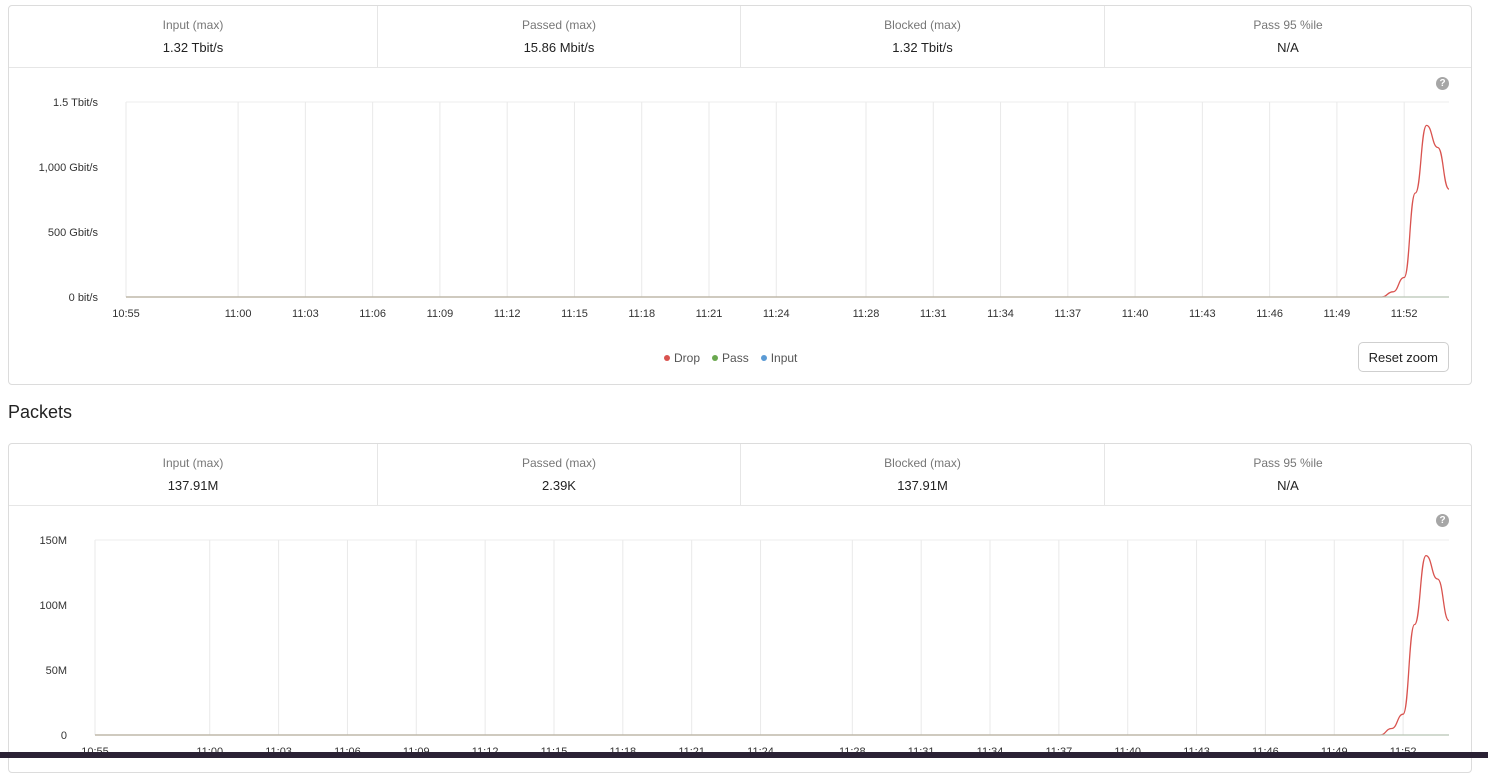  What do you see at coordinates (84, 298) in the screenshot?
I see `y-tick-label: 0 bit/s` at bounding box center [84, 298].